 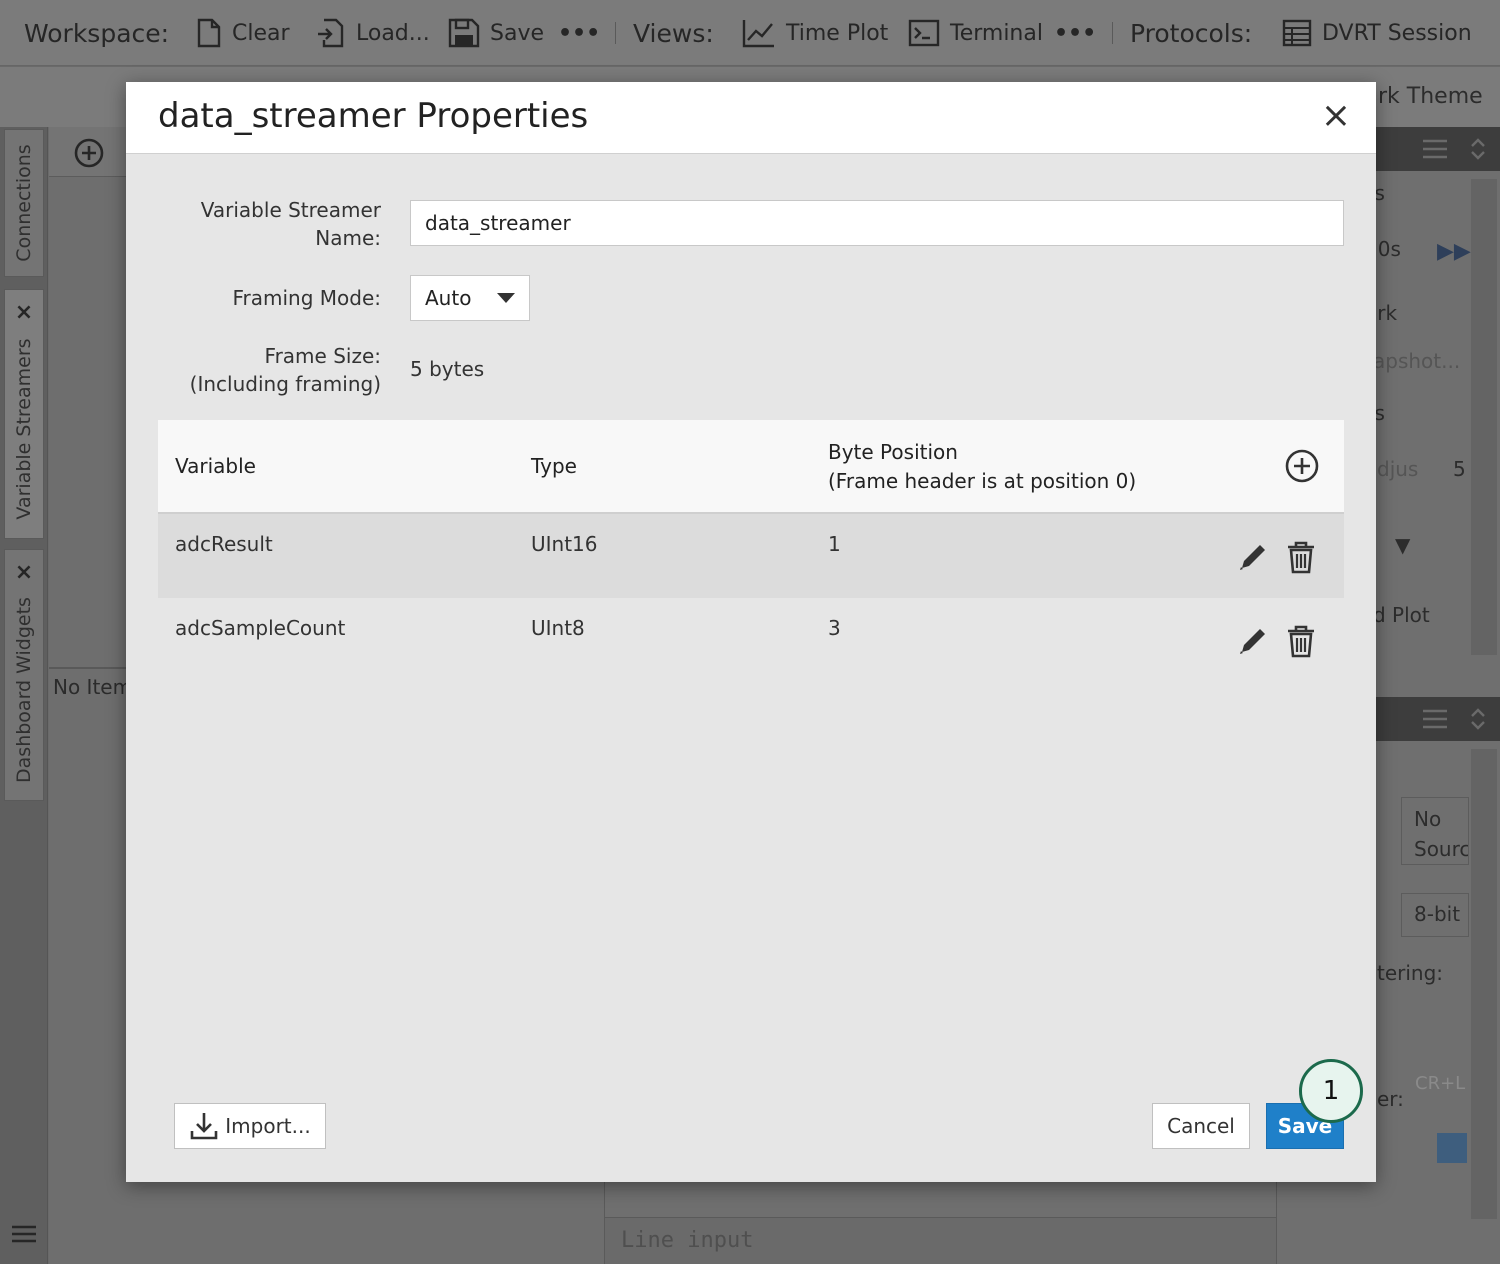 I want to click on tab-dashboard-widgets: × Dashboard Widgets, so click(x=24, y=675).